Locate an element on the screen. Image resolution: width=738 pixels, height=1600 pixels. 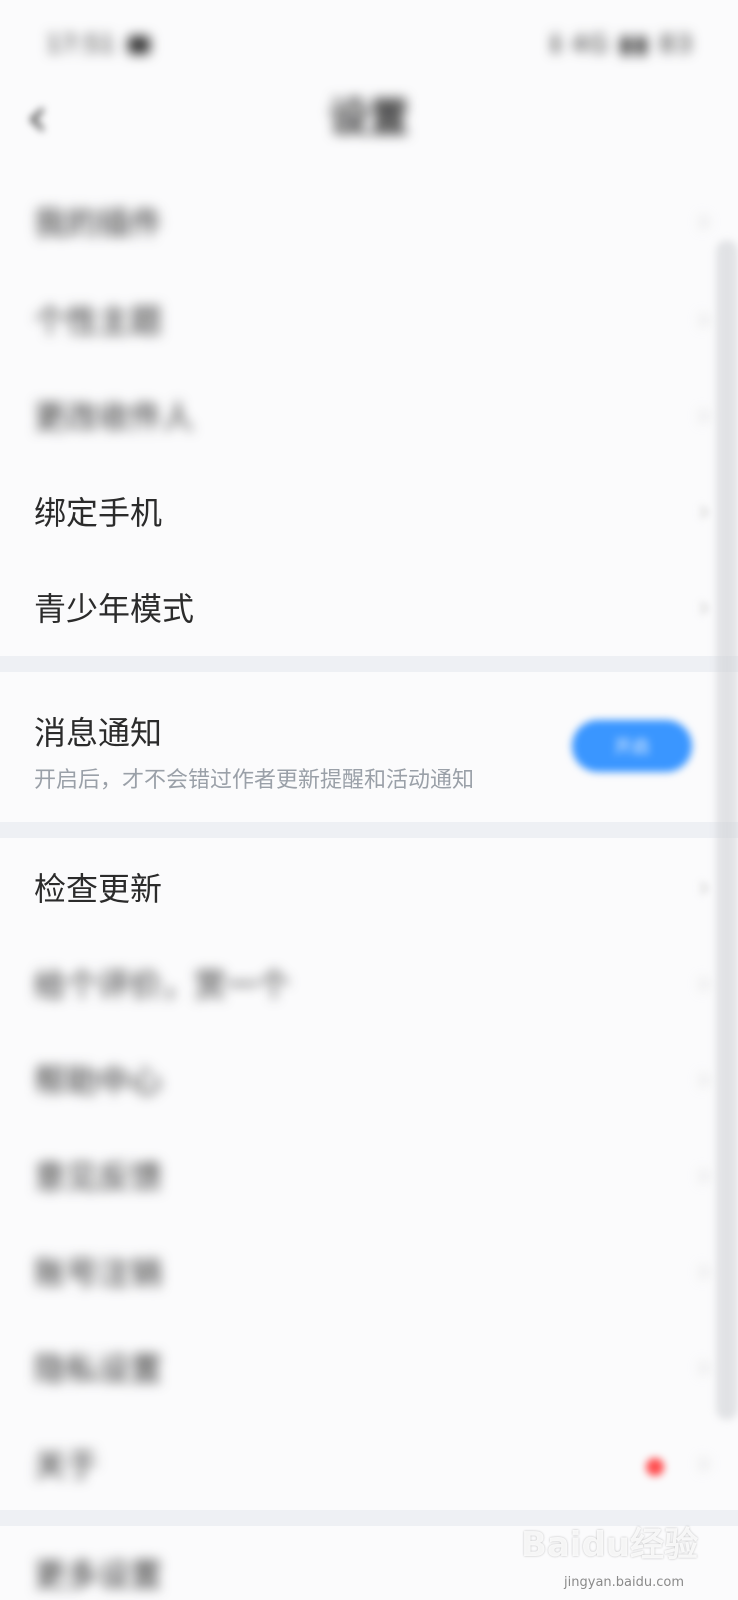
notification-toggle: 开启 is located at coordinates (632, 746).